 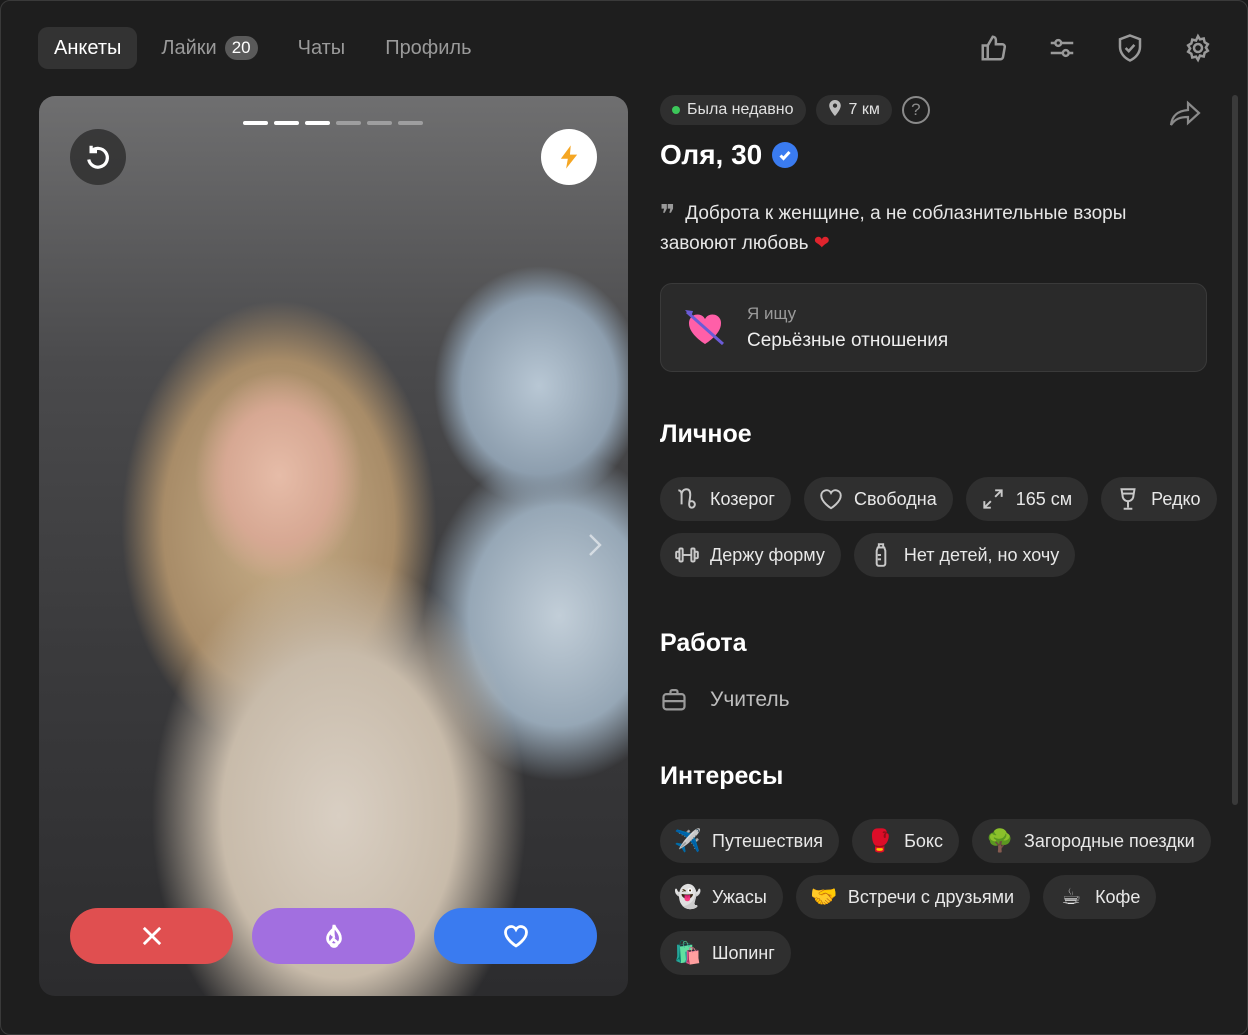 What do you see at coordinates (674, 699) in the screenshot?
I see `briefcase-icon` at bounding box center [674, 699].